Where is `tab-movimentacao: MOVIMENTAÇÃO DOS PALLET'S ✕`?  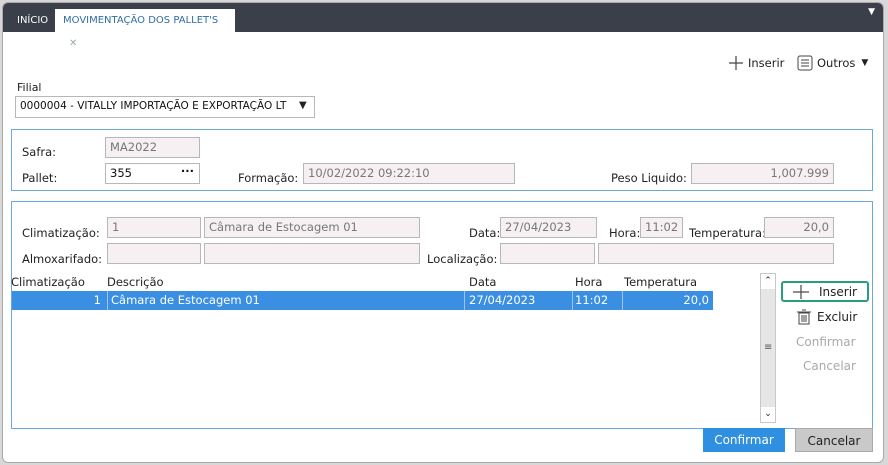
tab-movimentacao: MOVIMENTAÇÃO DOS PALLET'S ✕ is located at coordinates (145, 29).